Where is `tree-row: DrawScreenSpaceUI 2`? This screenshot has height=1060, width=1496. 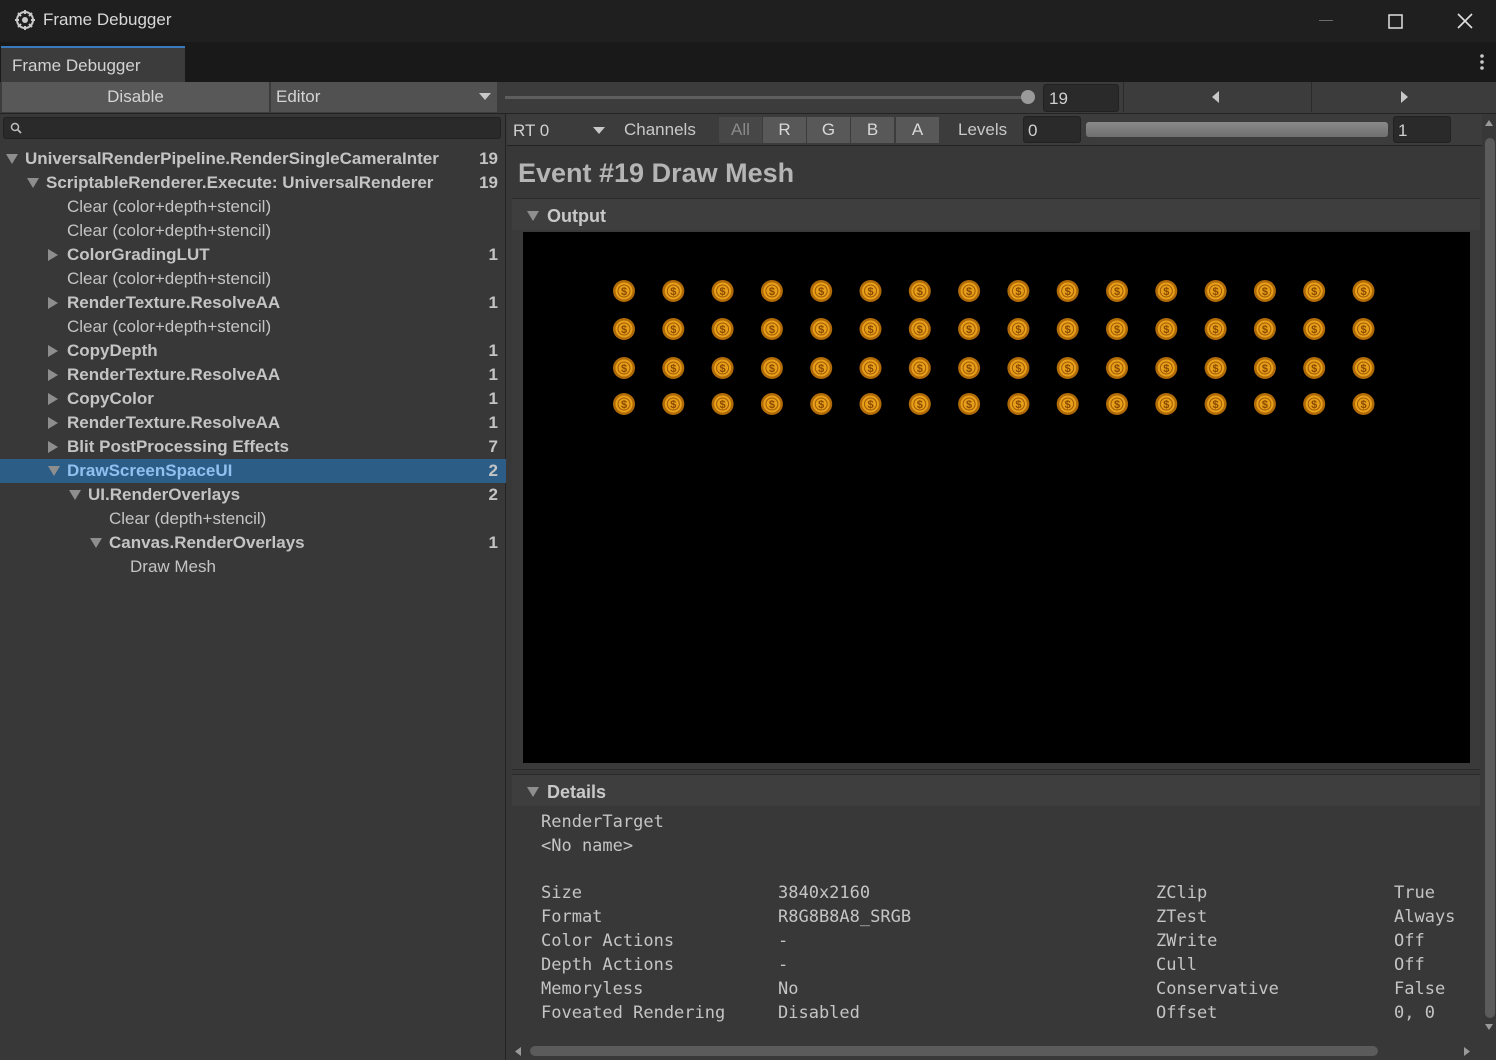 tree-row: DrawScreenSpaceUI 2 is located at coordinates (253, 471).